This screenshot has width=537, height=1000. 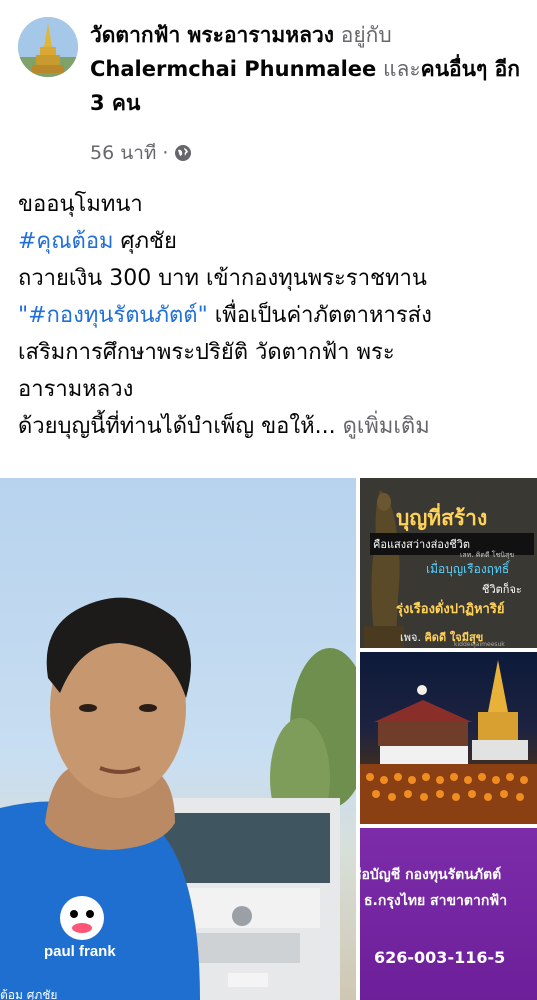 What do you see at coordinates (80, 204) in the screenshot?
I see `post-text-line: ขออนุโมทนา` at bounding box center [80, 204].